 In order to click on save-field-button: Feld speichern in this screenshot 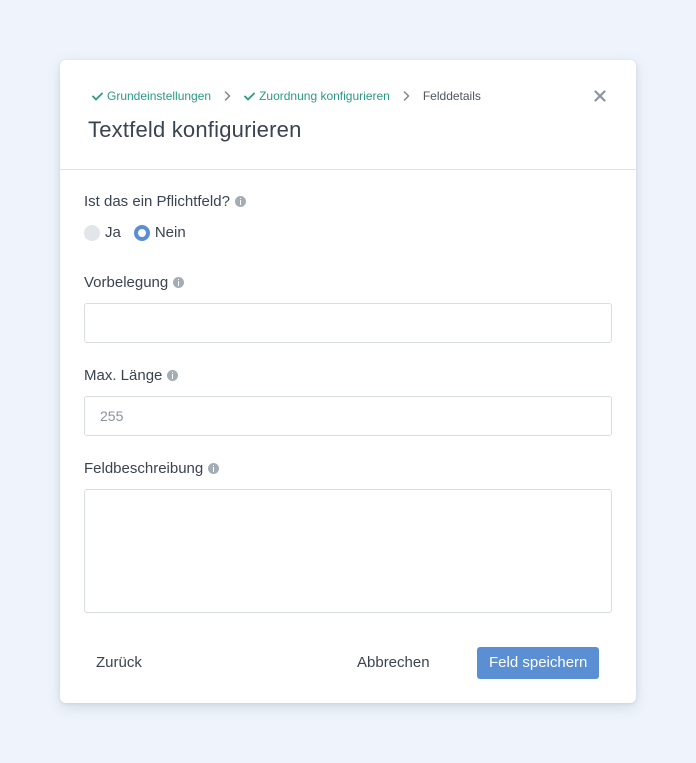, I will do `click(538, 663)`.